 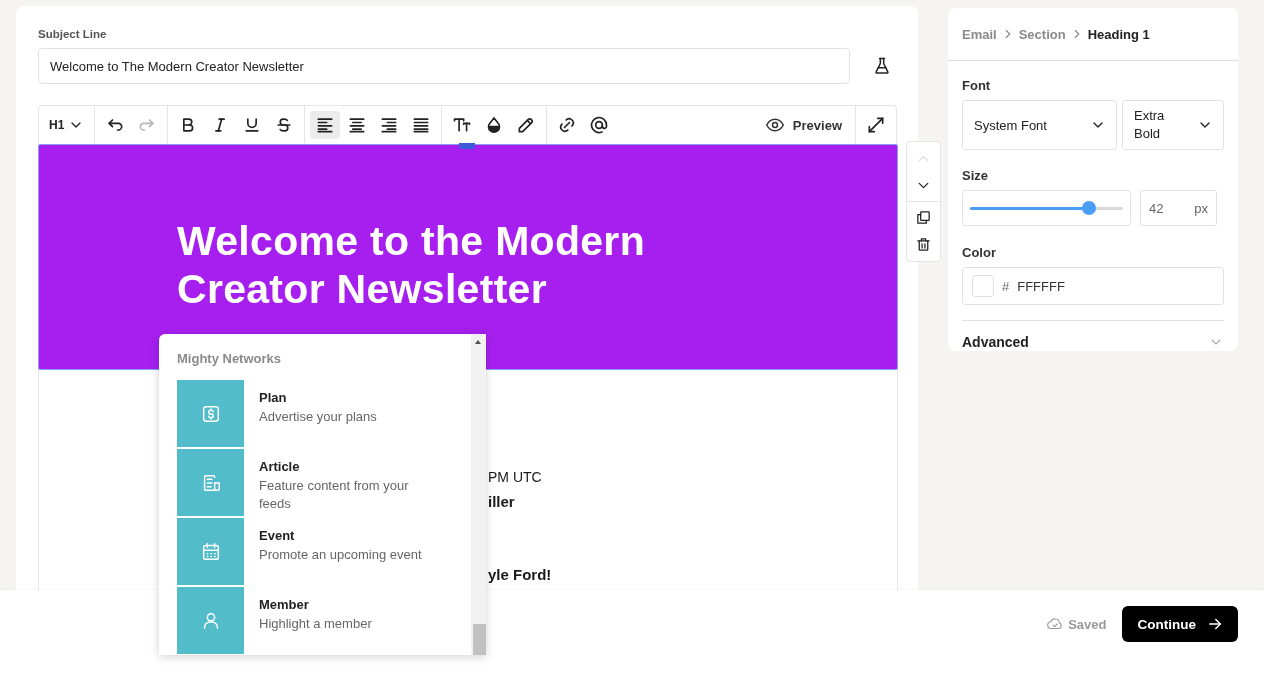 I want to click on eye-icon, so click(x=774, y=125).